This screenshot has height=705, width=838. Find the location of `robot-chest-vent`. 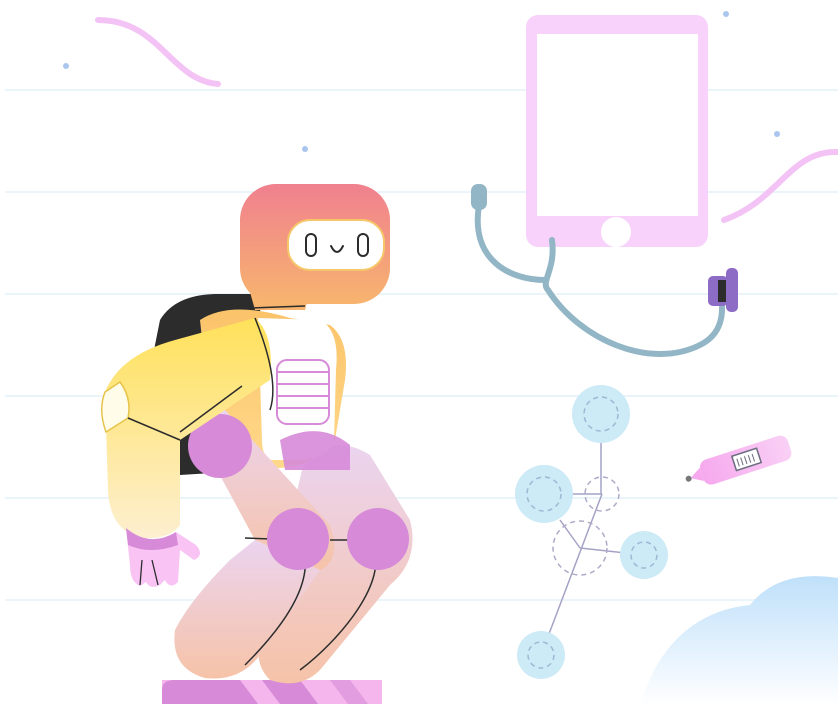

robot-chest-vent is located at coordinates (303, 392).